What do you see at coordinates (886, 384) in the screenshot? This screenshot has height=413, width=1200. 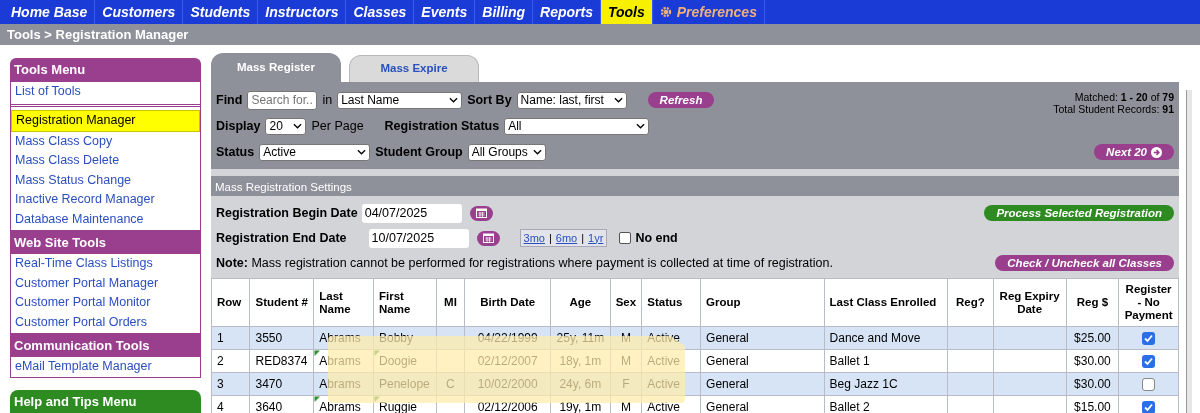 I see `table-cell: Beg Jazz 1C` at bounding box center [886, 384].